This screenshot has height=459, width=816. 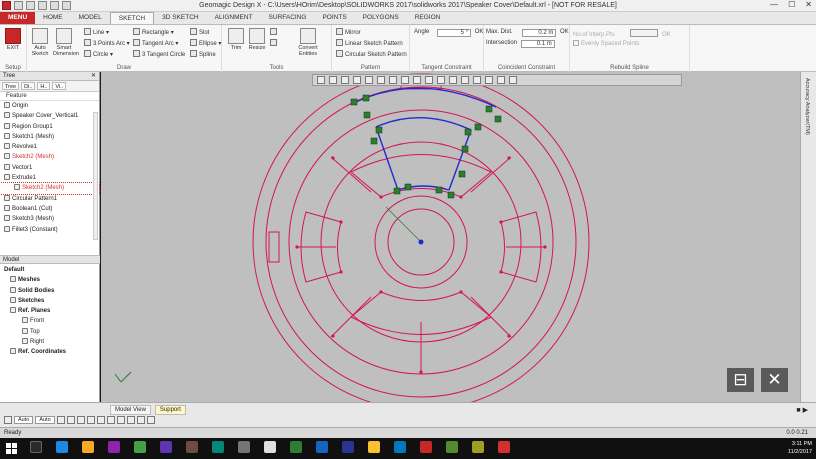 I want to click on tab-view: Vi.., so click(x=59, y=86).